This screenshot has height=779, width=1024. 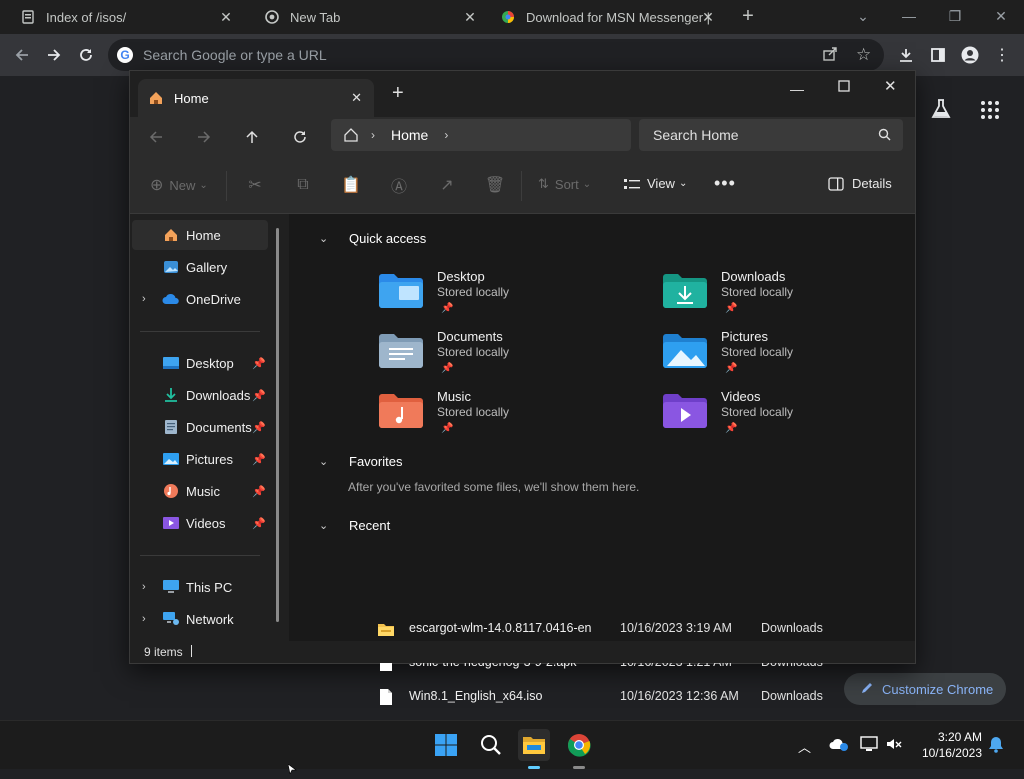 I want to click on paste-icon: 📋, so click(x=351, y=185).